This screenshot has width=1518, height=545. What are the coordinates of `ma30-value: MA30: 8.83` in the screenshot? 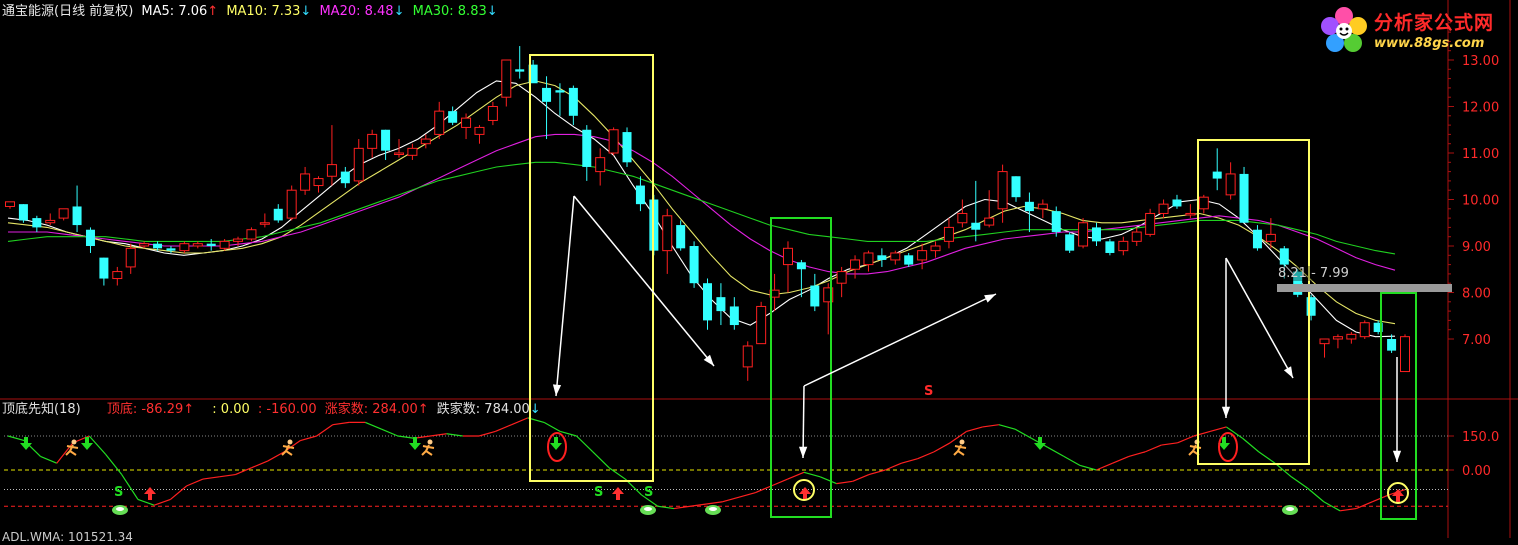 It's located at (449, 11).